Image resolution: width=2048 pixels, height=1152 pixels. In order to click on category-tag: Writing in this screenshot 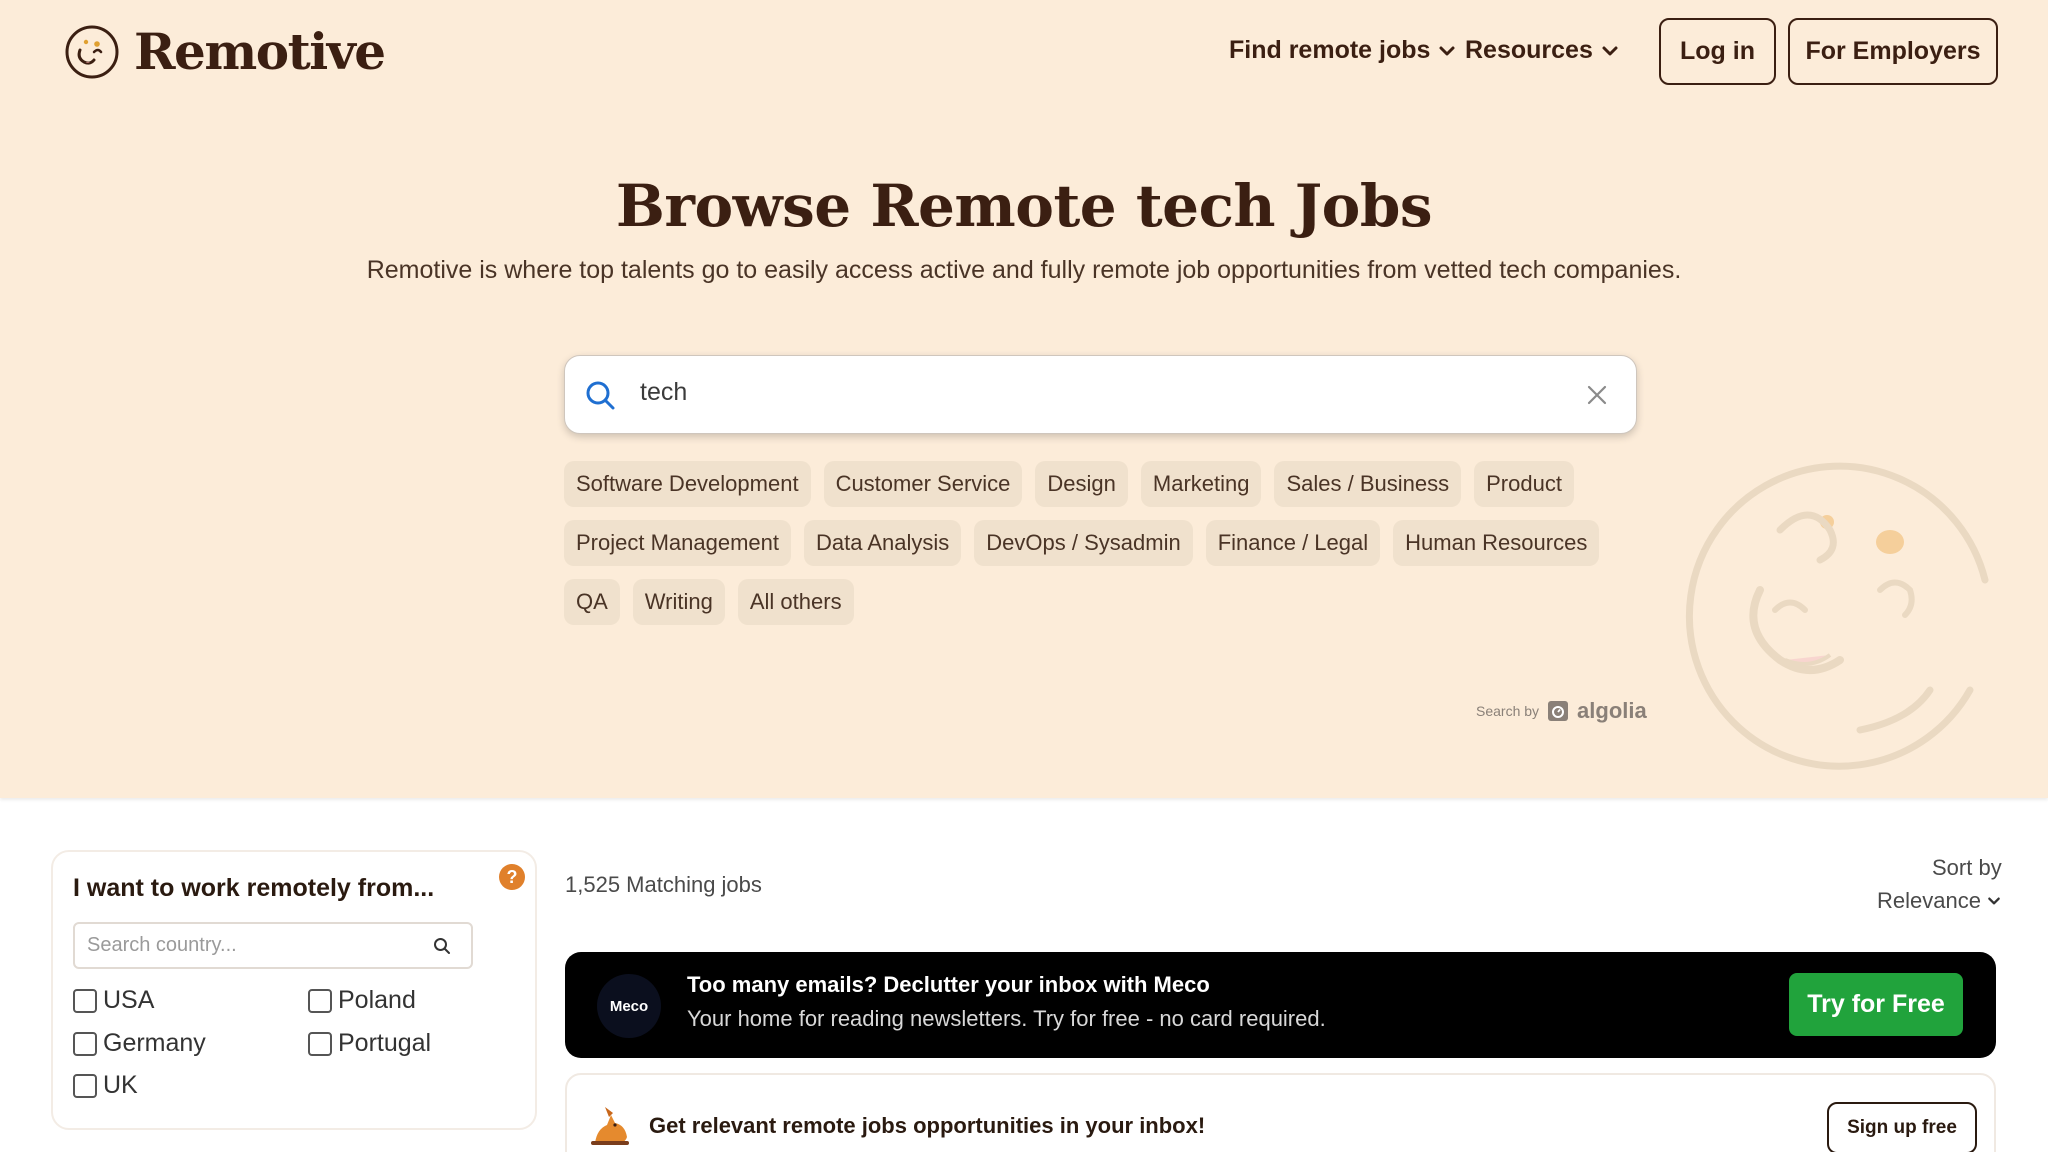, I will do `click(678, 602)`.